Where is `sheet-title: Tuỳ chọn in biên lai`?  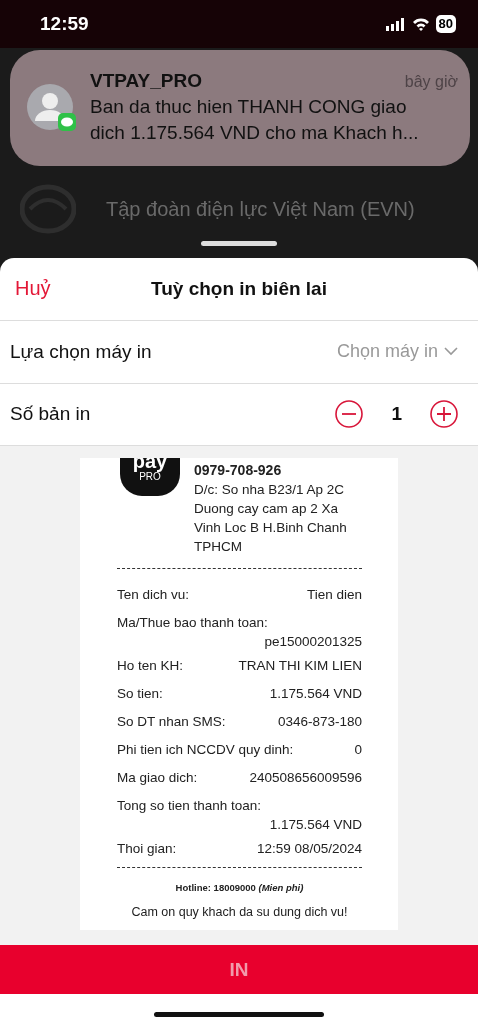
sheet-title: Tuỳ chọn in biên lai is located at coordinates (239, 288).